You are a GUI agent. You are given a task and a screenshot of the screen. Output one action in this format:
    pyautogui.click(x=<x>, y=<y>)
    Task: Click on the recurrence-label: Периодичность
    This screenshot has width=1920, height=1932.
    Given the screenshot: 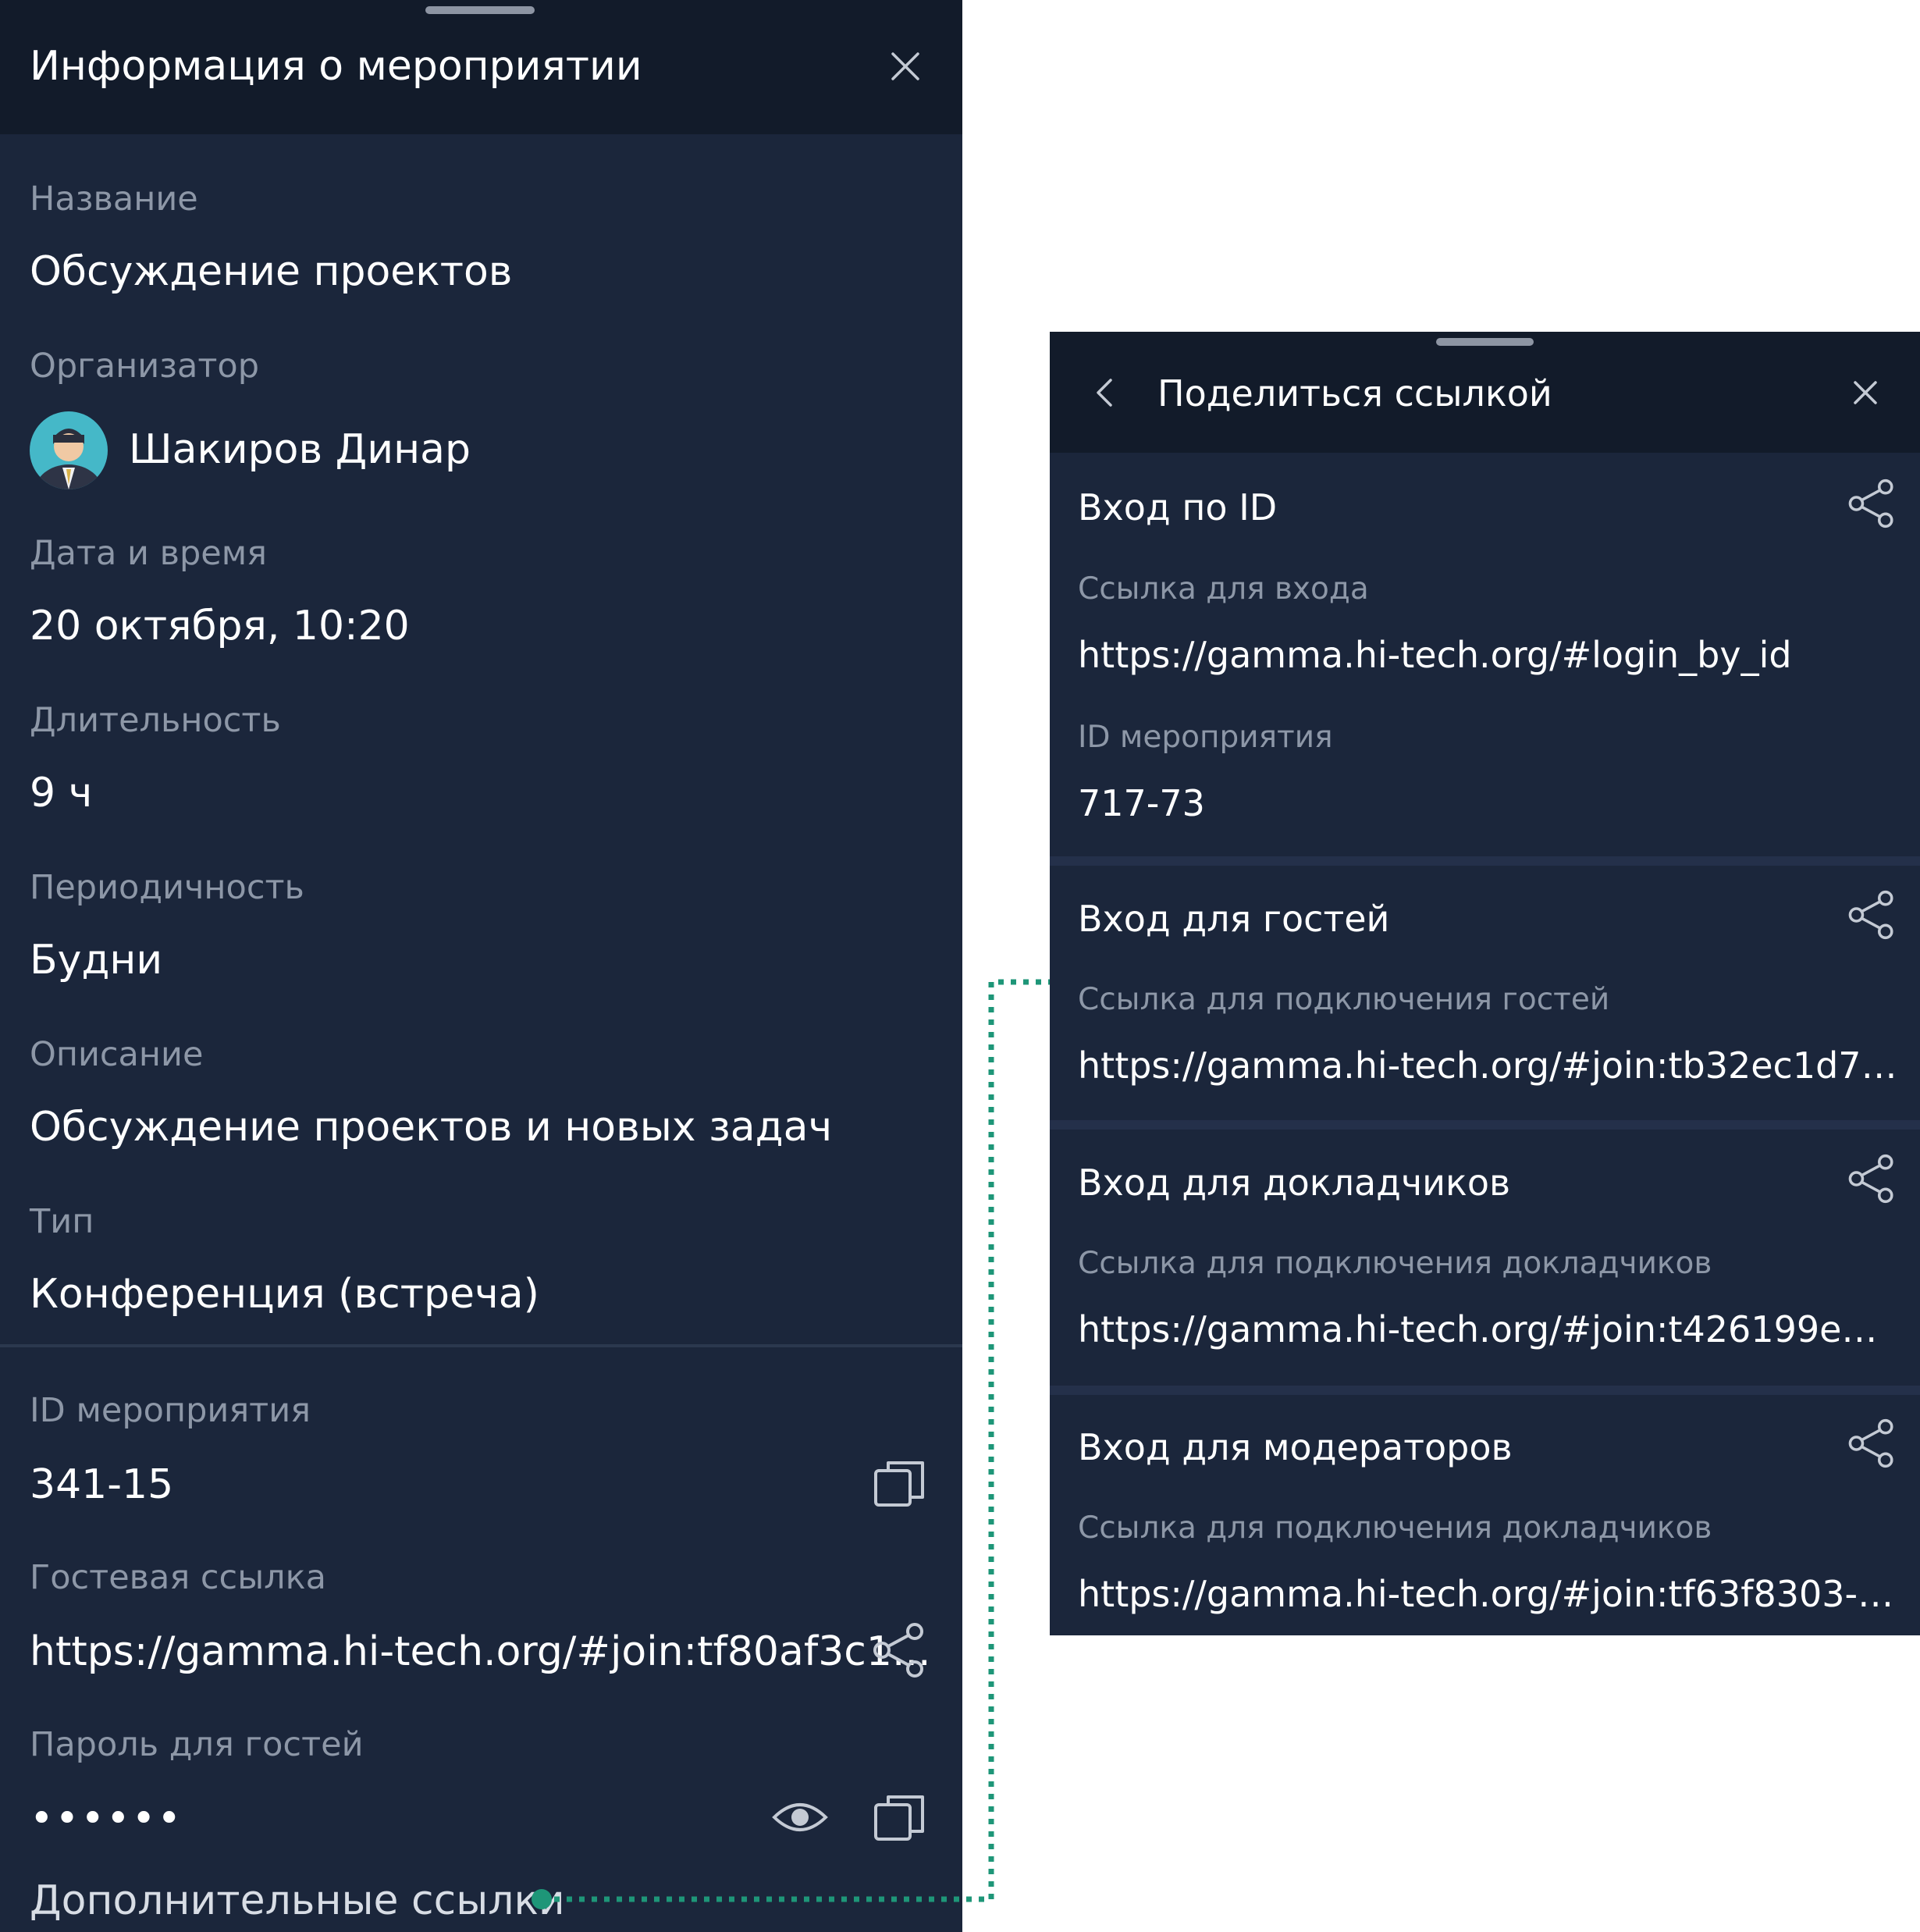 What is the action you would take?
    pyautogui.click(x=167, y=888)
    